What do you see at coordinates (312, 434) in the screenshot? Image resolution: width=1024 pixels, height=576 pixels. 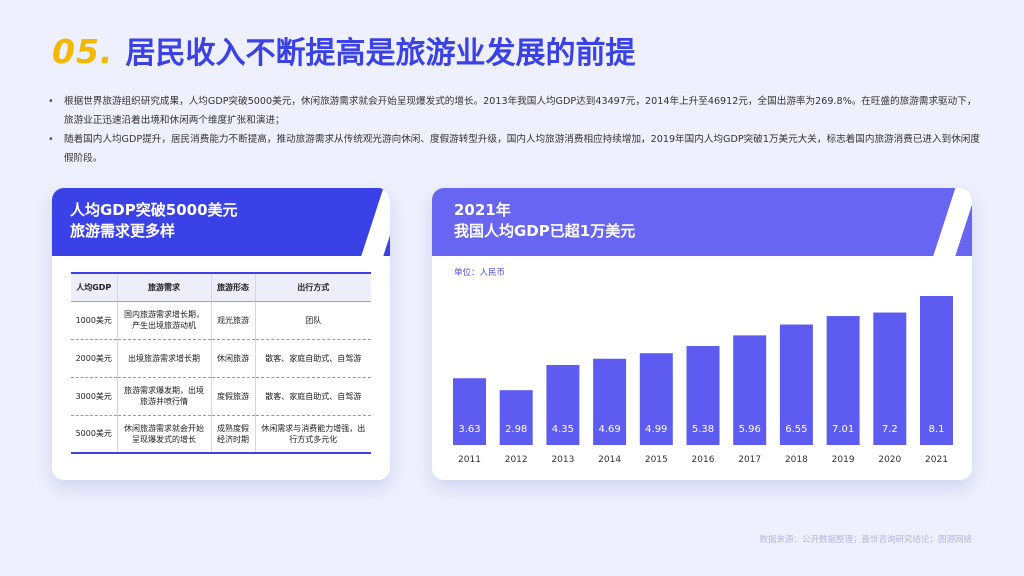 I see `table-cell: 休闲需求与消费能力增强，出行方式多元化` at bounding box center [312, 434].